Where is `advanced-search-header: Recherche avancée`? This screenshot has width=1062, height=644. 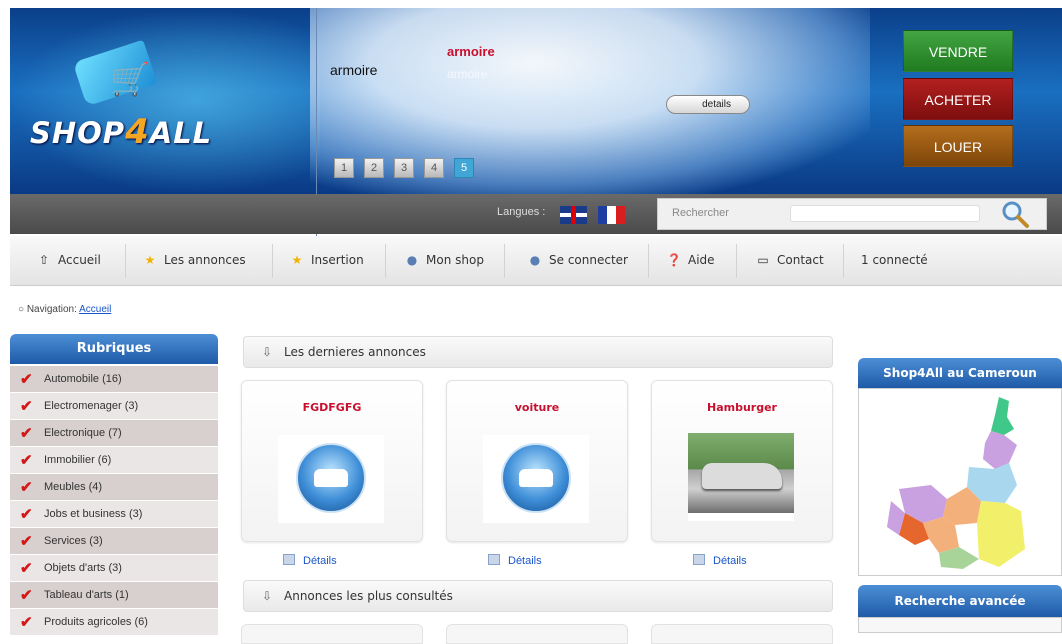 advanced-search-header: Recherche avancée is located at coordinates (960, 601).